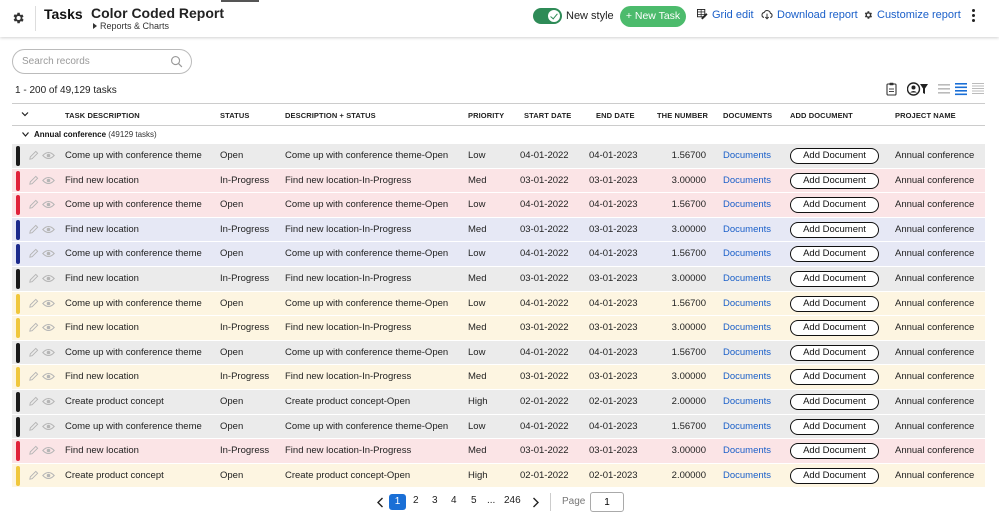  What do you see at coordinates (978, 89) in the screenshot?
I see `density-dense-icon` at bounding box center [978, 89].